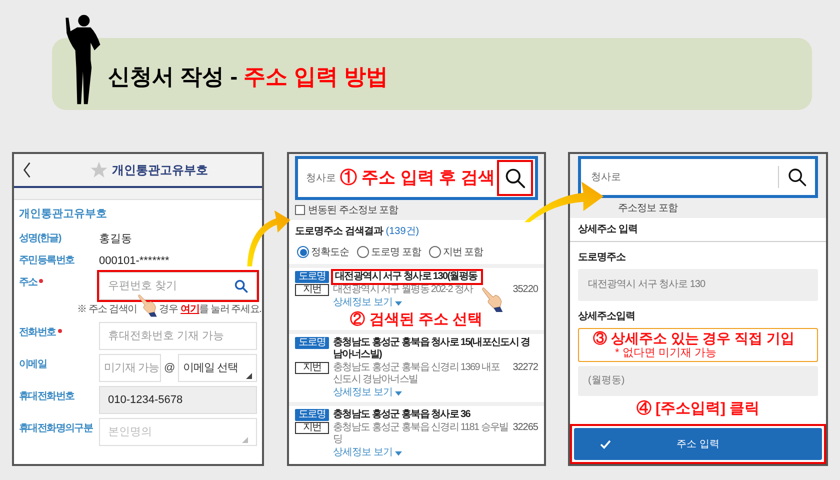  What do you see at coordinates (602, 258) in the screenshot?
I see `field-label: 도로명주소` at bounding box center [602, 258].